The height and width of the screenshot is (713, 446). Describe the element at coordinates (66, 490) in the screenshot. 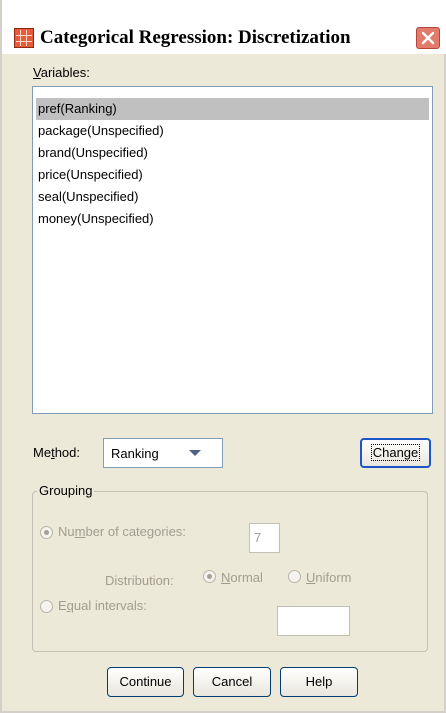

I see `grouping-legend: Grouping` at that location.